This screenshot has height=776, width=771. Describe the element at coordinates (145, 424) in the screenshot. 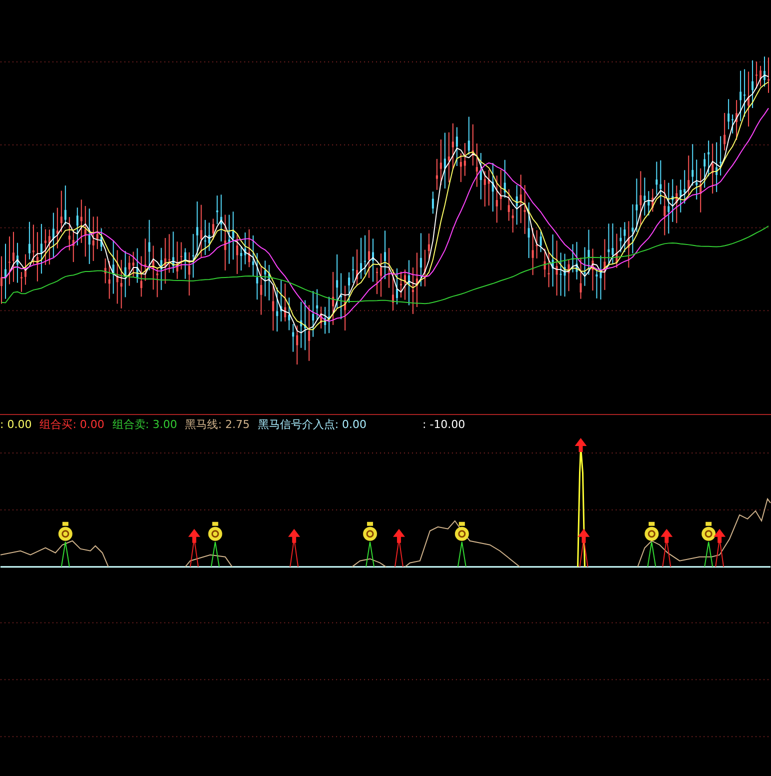

I see `indicator-legend-item: 组合卖: 3.00` at that location.